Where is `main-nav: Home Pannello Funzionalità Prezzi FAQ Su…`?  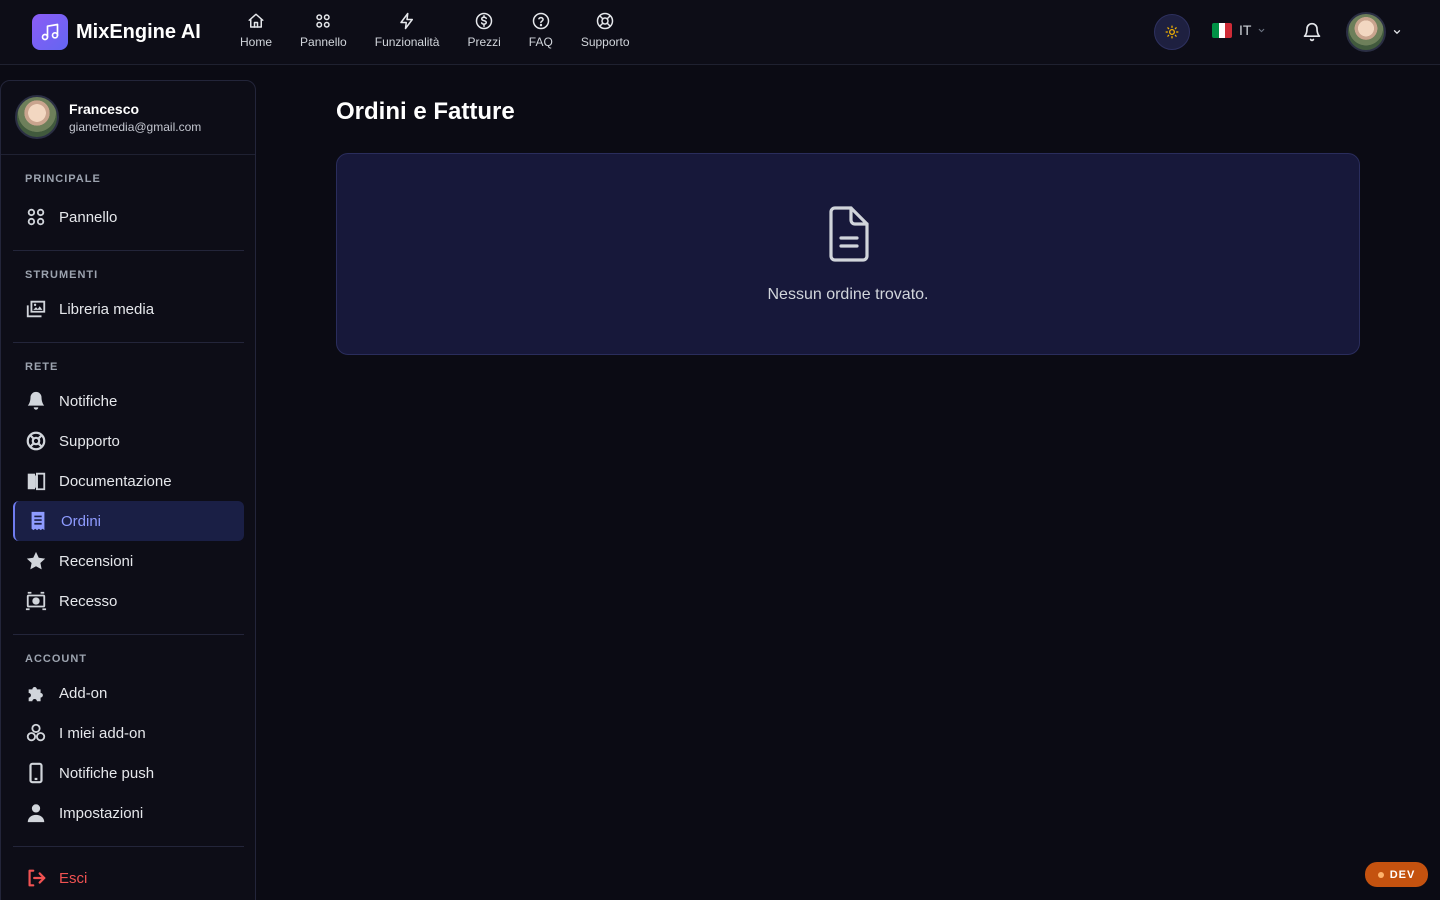
main-nav: Home Pannello Funzionalità Prezzi FAQ Su… is located at coordinates (435, 30).